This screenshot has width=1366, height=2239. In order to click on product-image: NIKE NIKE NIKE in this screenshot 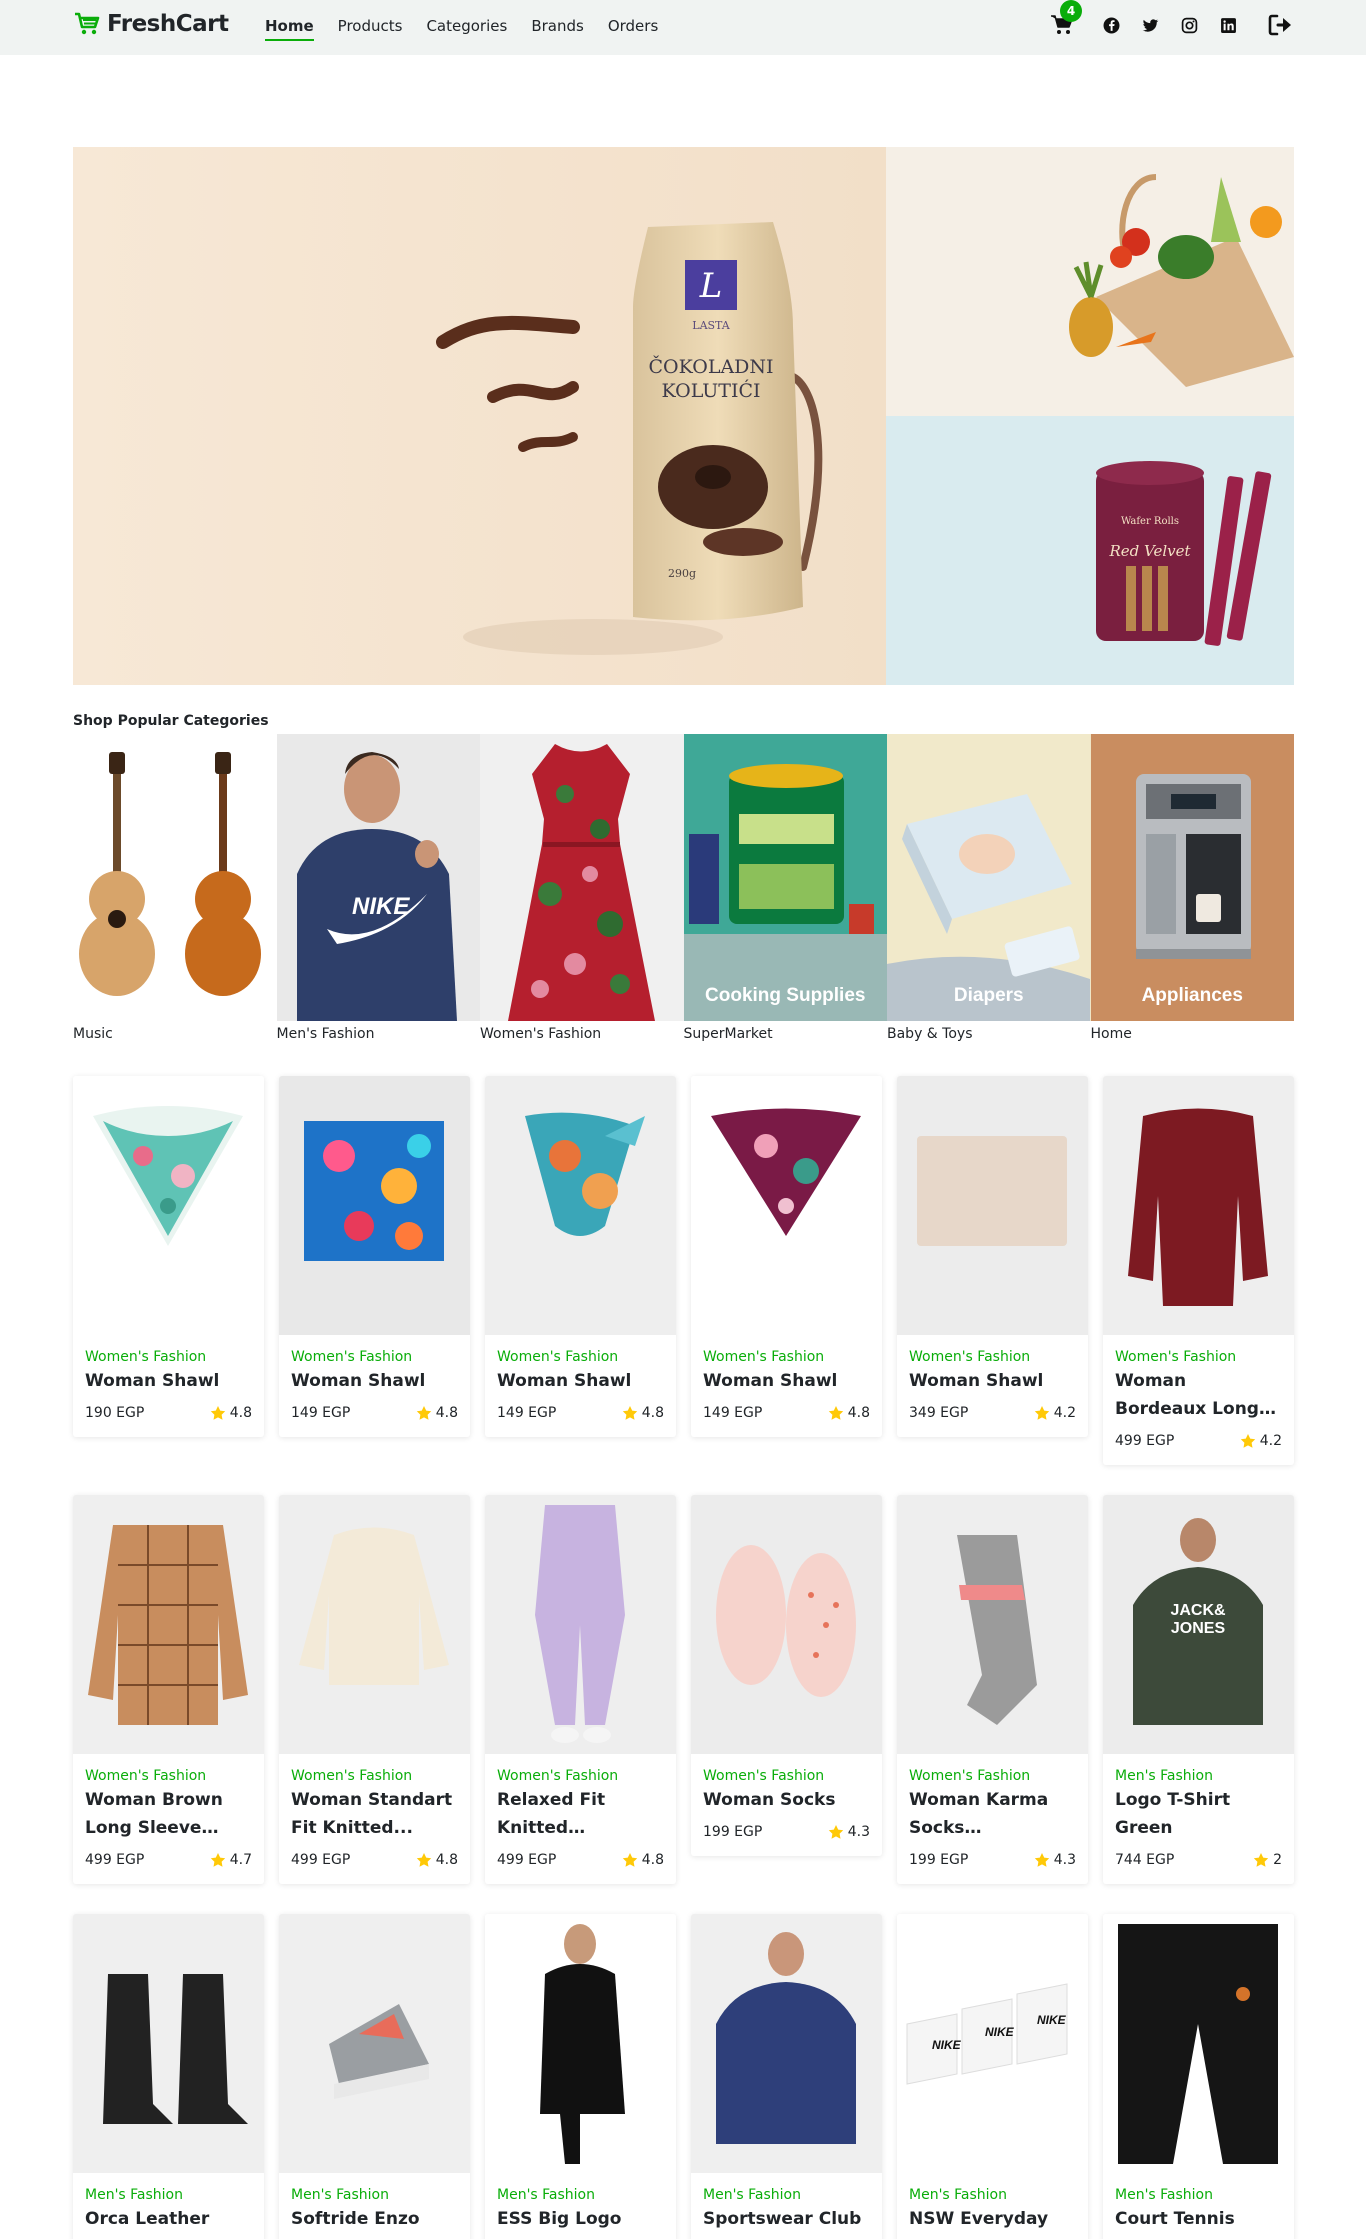, I will do `click(992, 2043)`.